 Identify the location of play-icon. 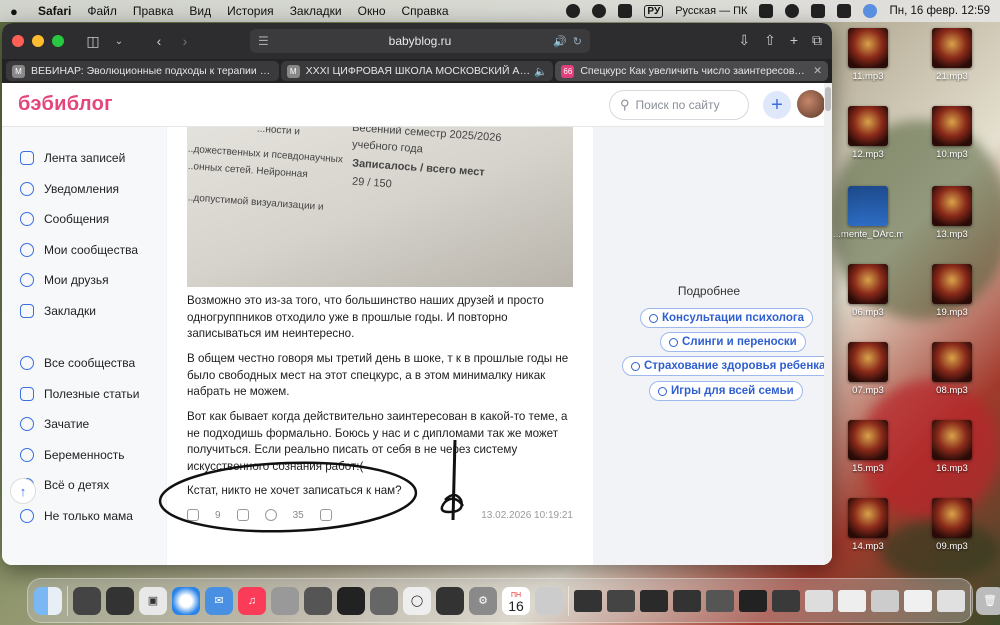
(625, 11).